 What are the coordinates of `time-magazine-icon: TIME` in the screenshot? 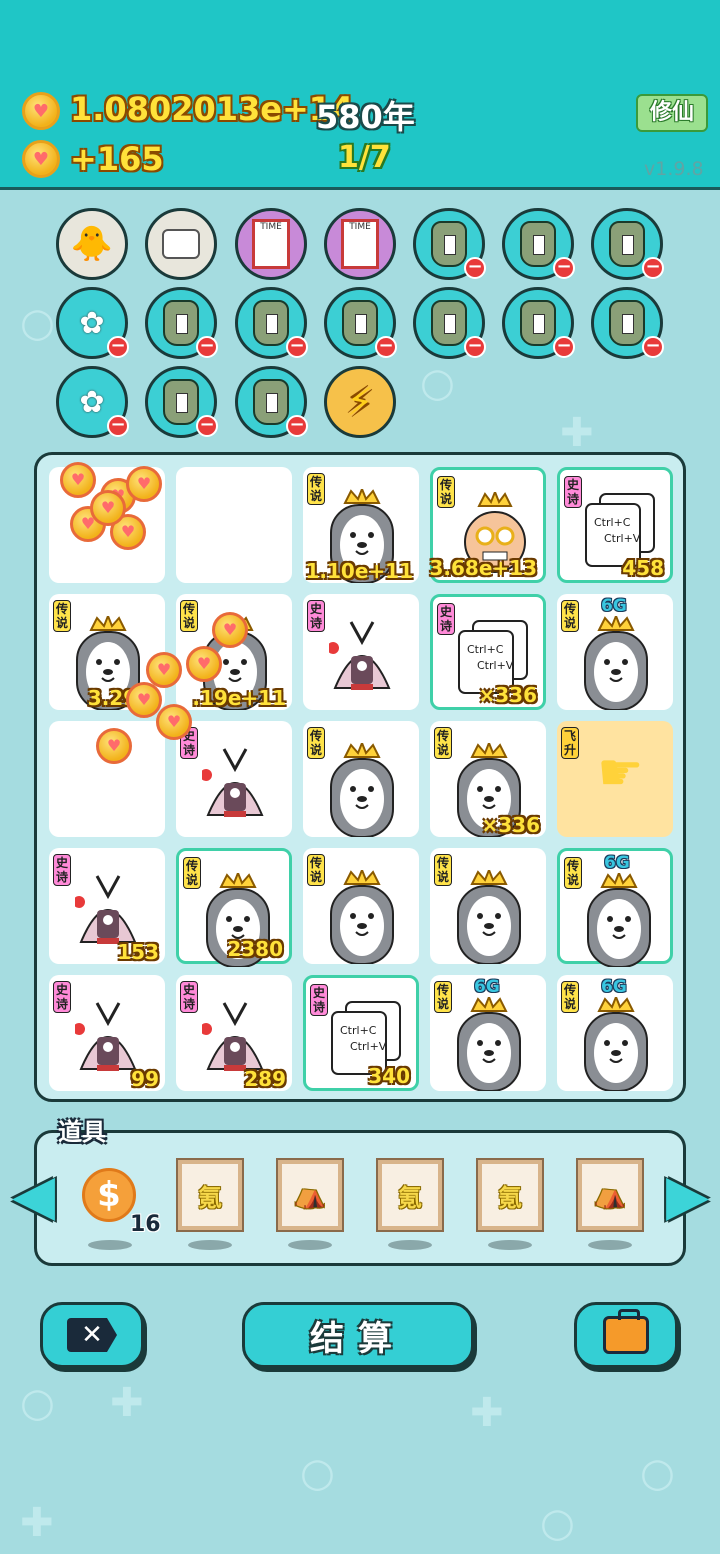 It's located at (360, 244).